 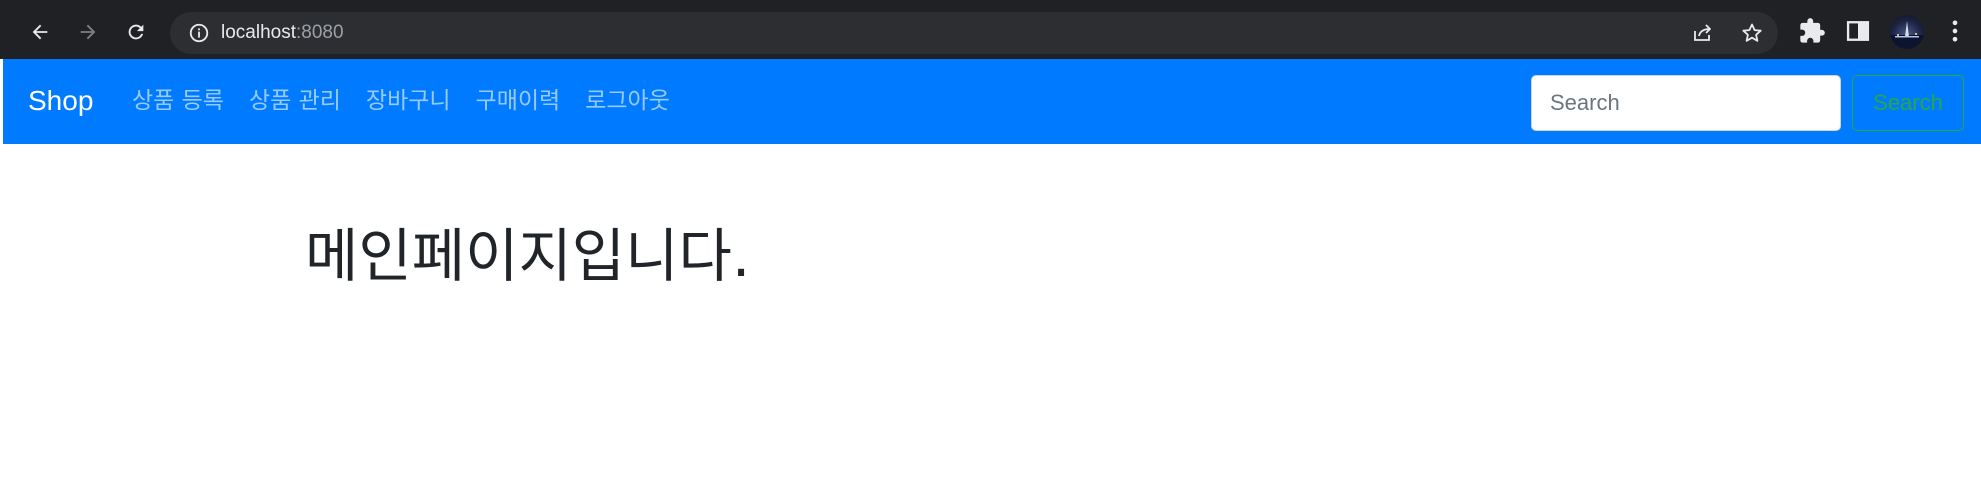 What do you see at coordinates (178, 101) in the screenshot?
I see `nav-link-product-register: 상품 등록` at bounding box center [178, 101].